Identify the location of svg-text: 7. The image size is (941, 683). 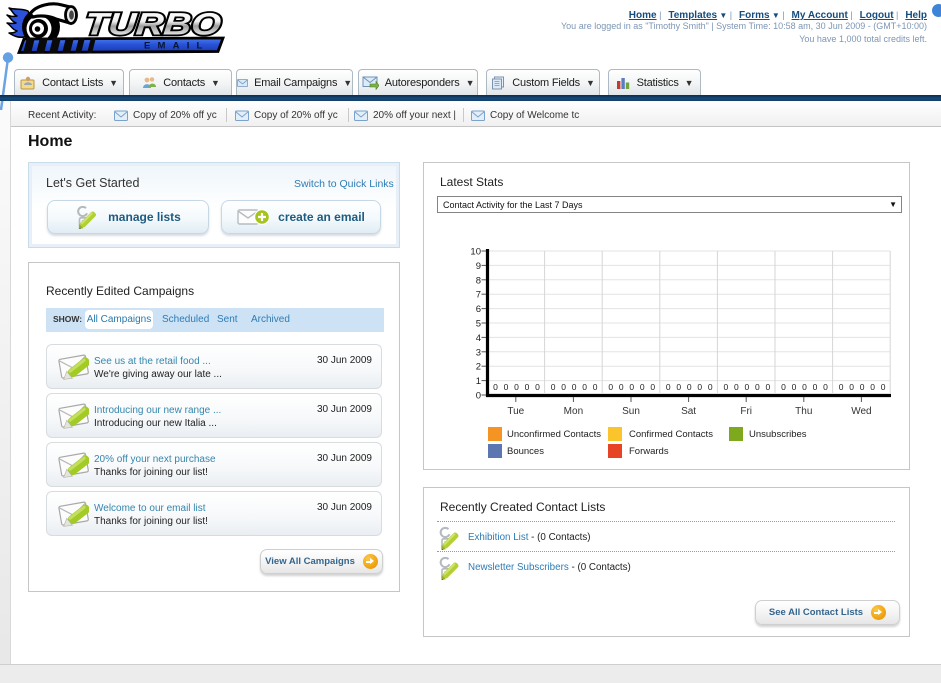
(478, 295).